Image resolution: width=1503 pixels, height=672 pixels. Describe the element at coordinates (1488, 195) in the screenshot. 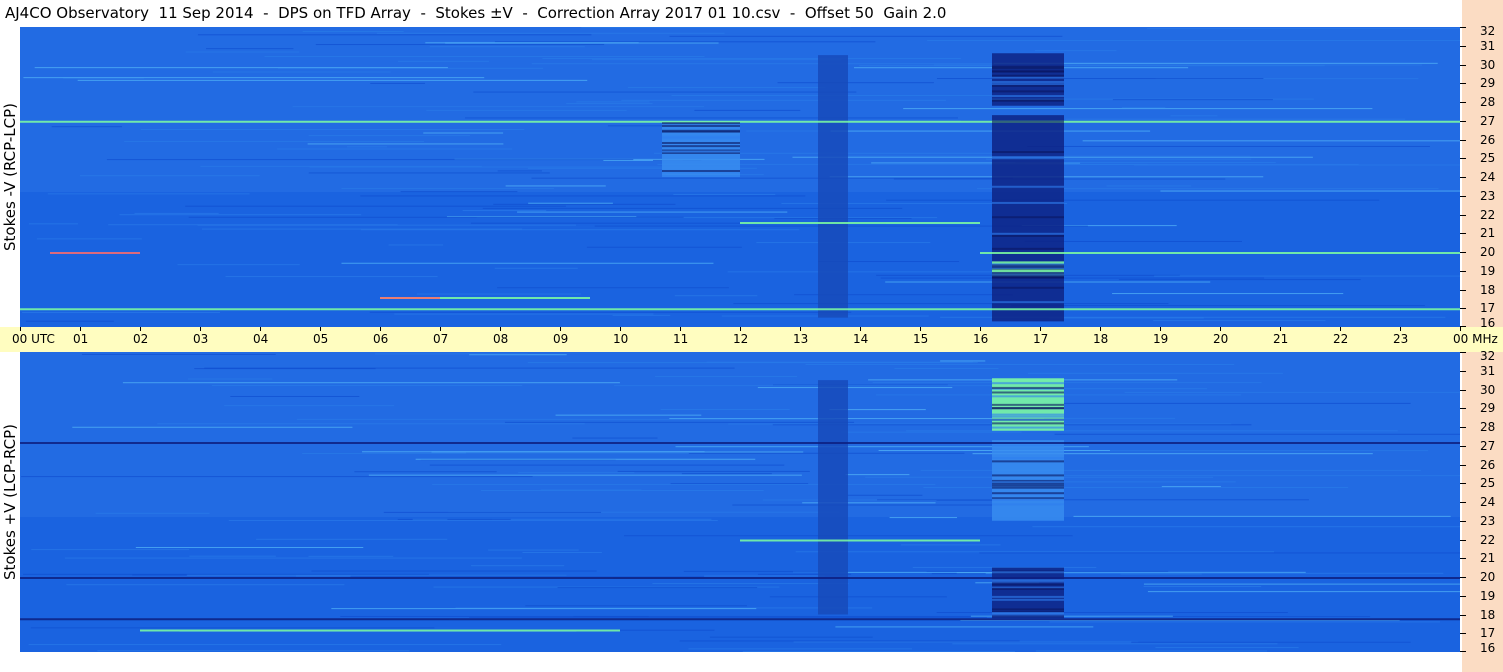

I see `freq-tick-label: 23` at that location.